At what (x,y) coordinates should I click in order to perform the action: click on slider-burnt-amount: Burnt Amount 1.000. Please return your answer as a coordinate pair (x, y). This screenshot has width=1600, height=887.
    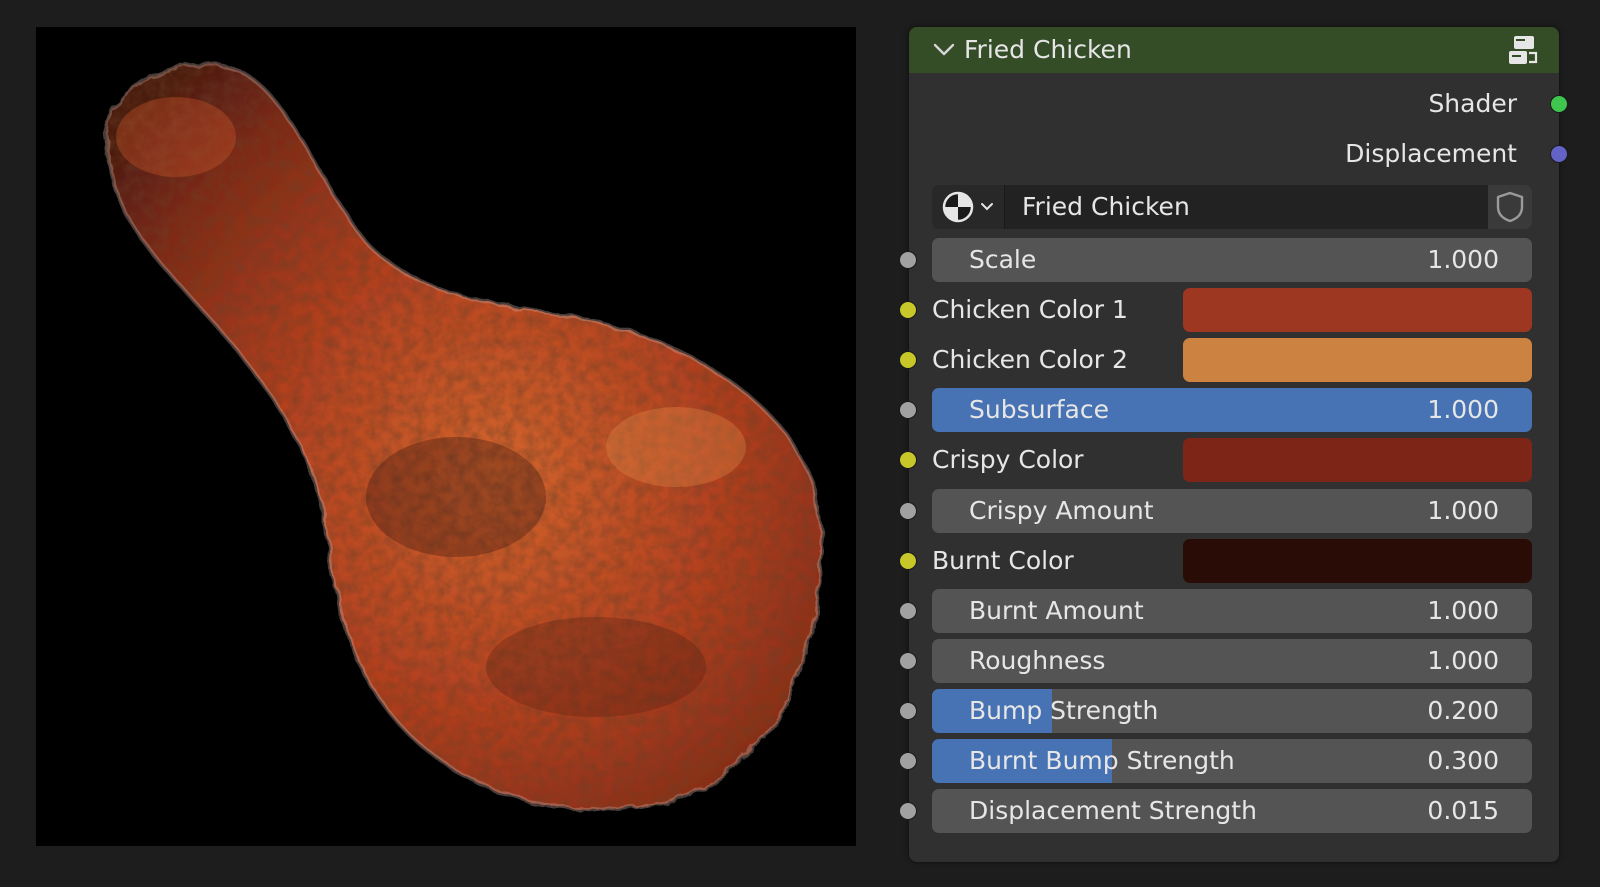
    Looking at the image, I should click on (1232, 610).